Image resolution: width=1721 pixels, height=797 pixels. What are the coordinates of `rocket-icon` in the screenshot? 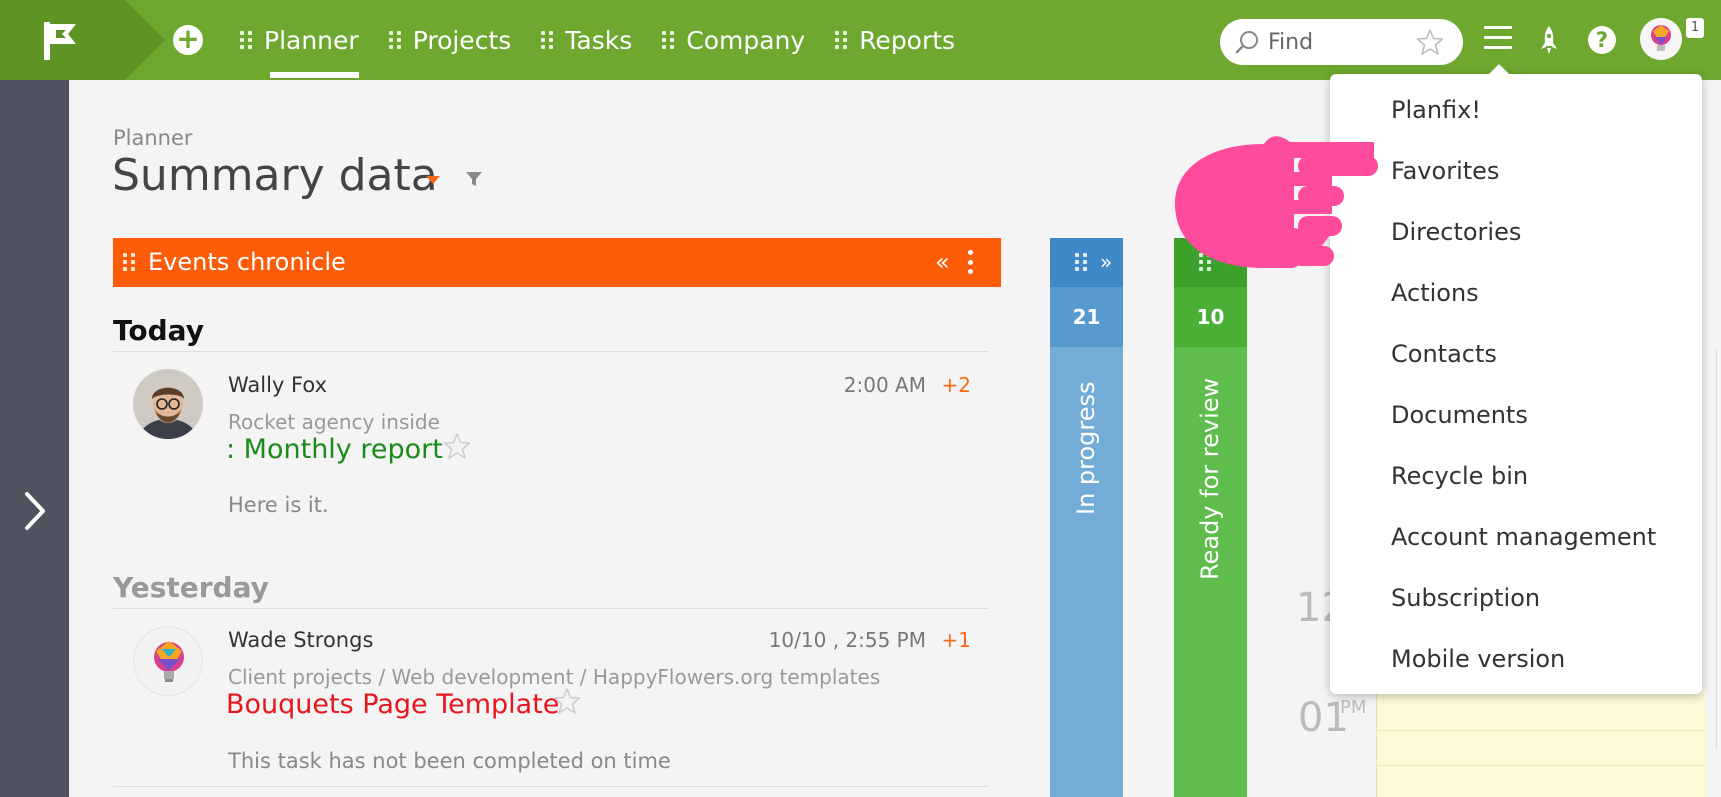 It's located at (1549, 40).